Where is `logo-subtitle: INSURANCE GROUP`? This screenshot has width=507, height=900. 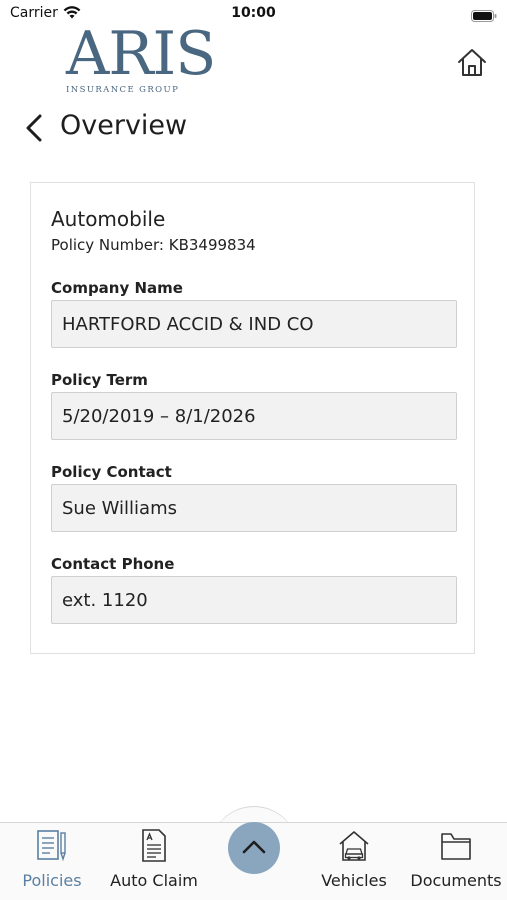 logo-subtitle: INSURANCE GROUP is located at coordinates (123, 90).